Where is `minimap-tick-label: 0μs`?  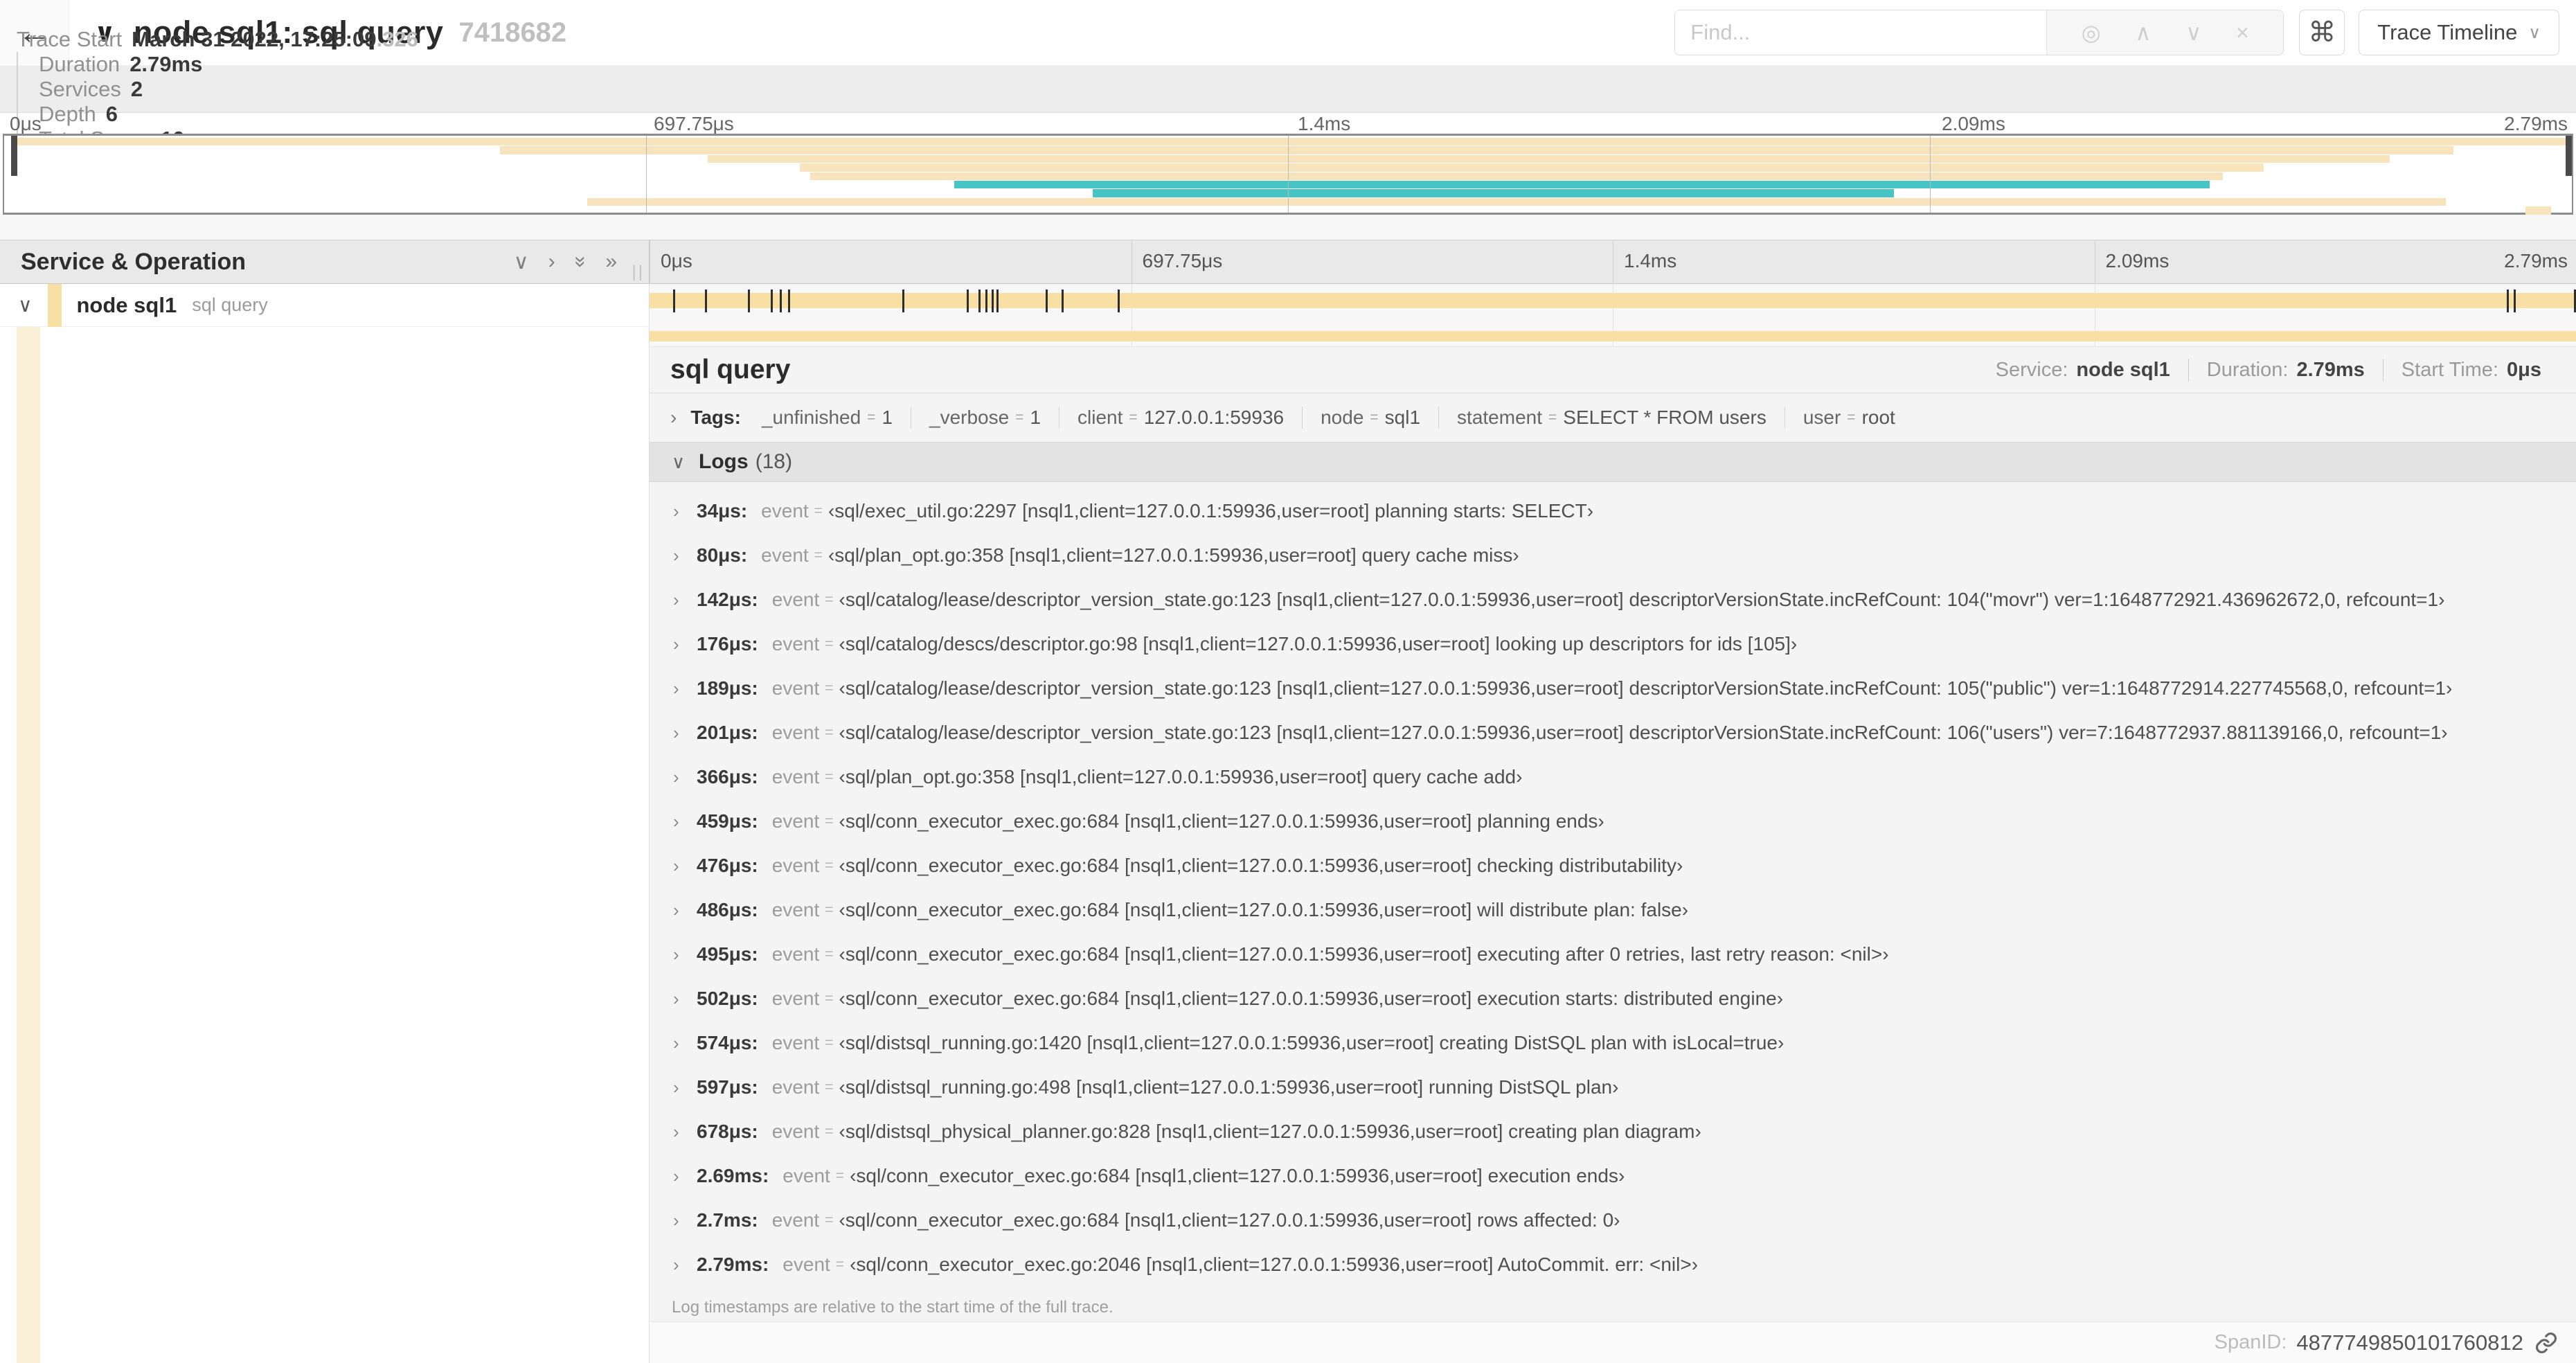
minimap-tick-label: 0μs is located at coordinates (26, 124).